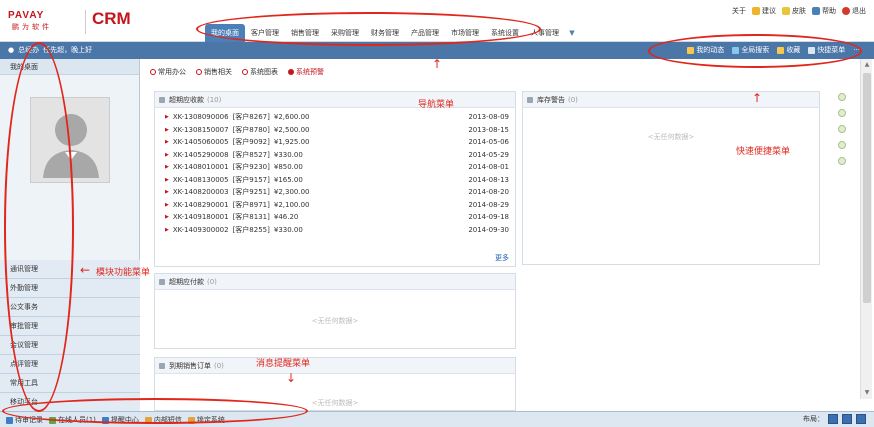  I want to click on receivable-date: 2014-05-06, so click(488, 142).